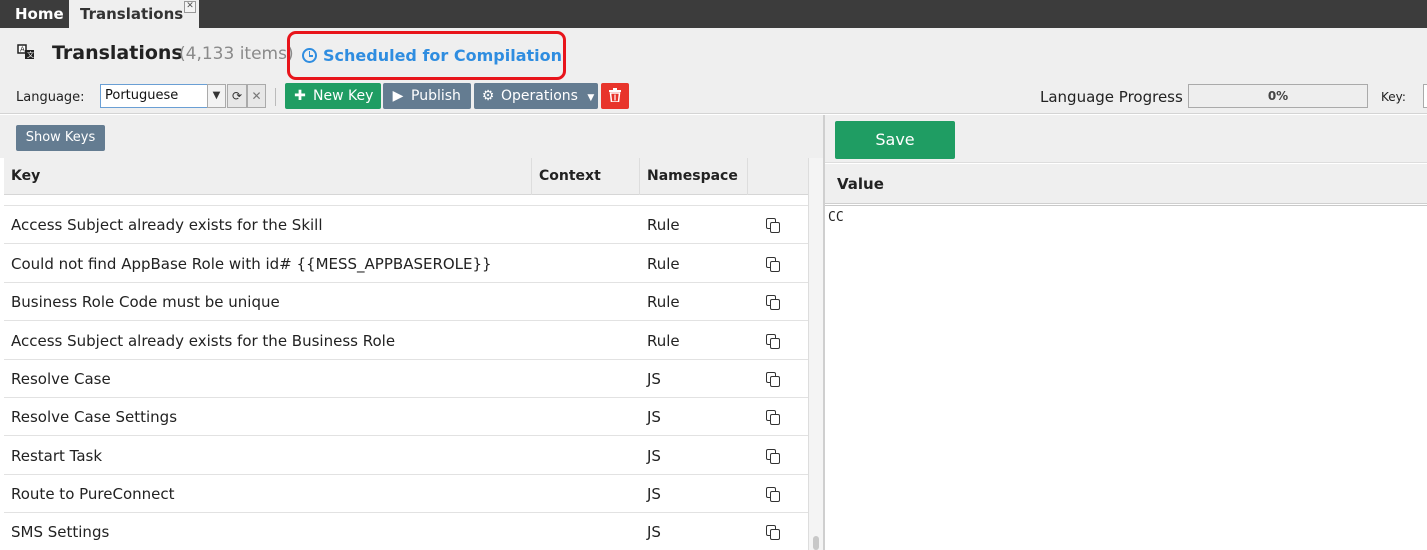 The image size is (1427, 550). What do you see at coordinates (1111, 97) in the screenshot?
I see `language-progress-label: Language Progress` at bounding box center [1111, 97].